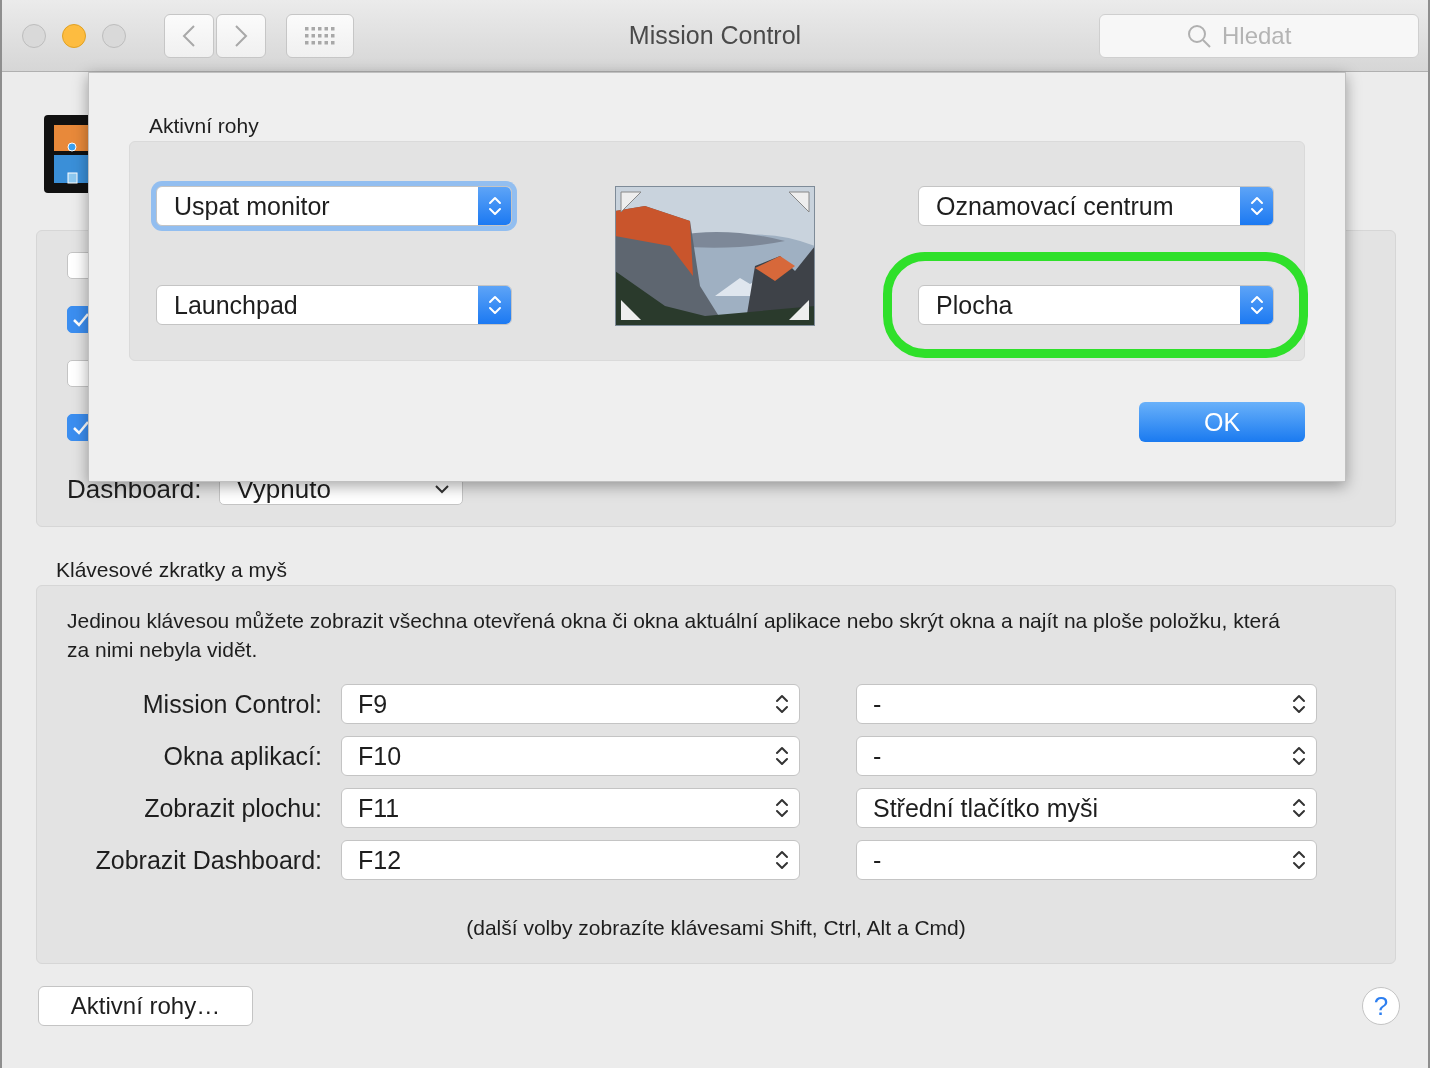 The width and height of the screenshot is (1430, 1068). I want to click on popup-button: Launchpad, so click(334, 305).